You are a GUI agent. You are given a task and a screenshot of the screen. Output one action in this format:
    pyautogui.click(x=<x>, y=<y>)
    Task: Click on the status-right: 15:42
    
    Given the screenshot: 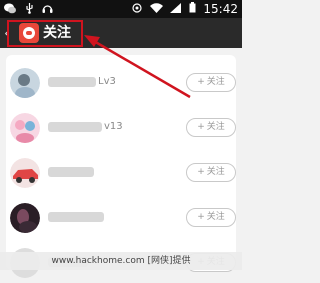 What is the action you would take?
    pyautogui.click(x=185, y=9)
    